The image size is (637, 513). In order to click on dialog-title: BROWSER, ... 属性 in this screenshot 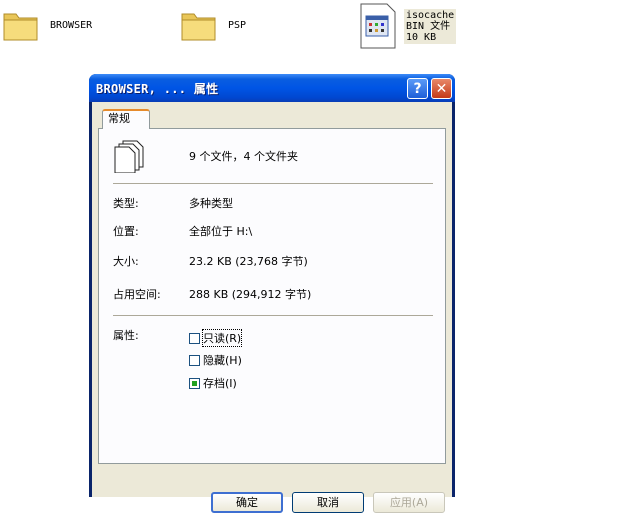, I will do `click(157, 89)`.